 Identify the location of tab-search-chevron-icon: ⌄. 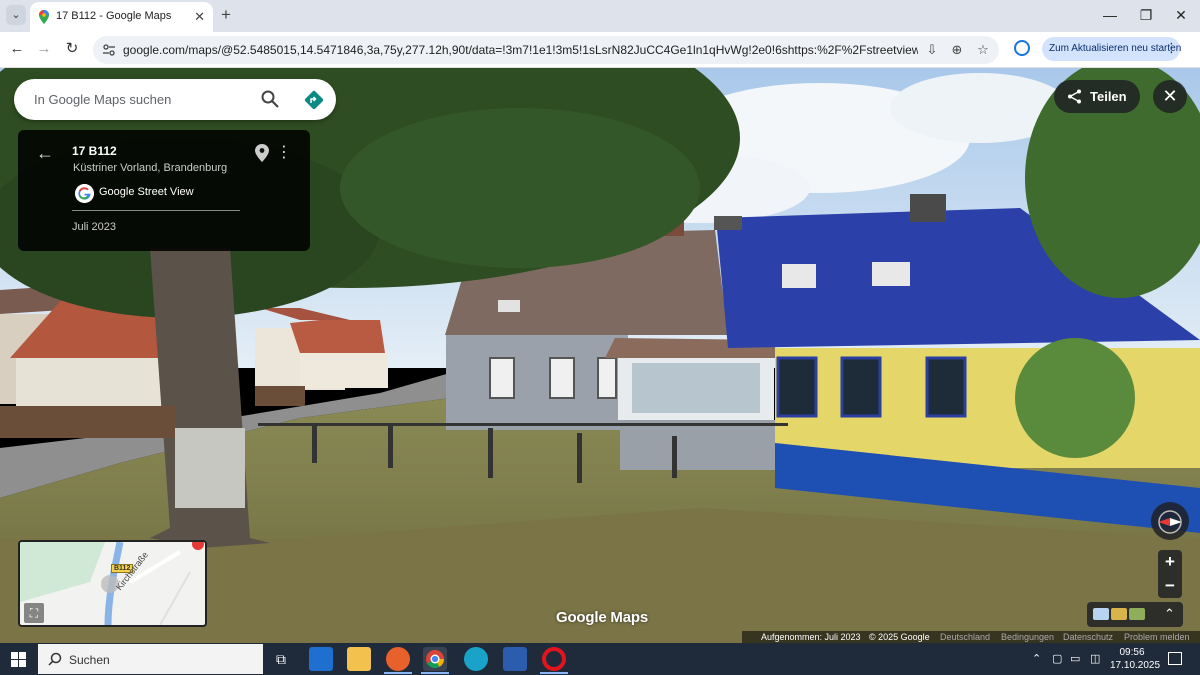
(16, 15).